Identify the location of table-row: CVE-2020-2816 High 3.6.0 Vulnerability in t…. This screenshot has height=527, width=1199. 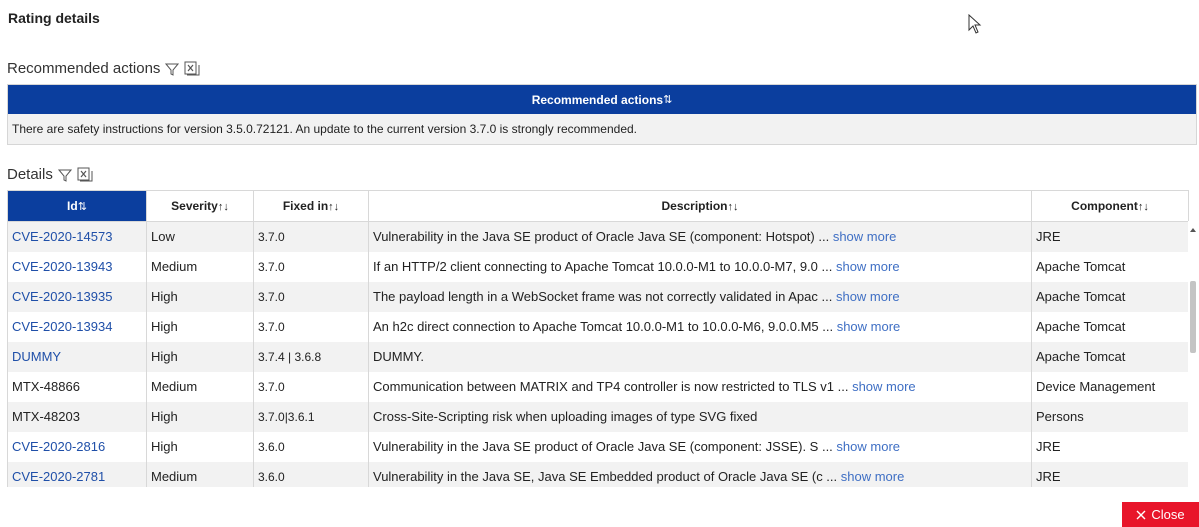
(598, 446).